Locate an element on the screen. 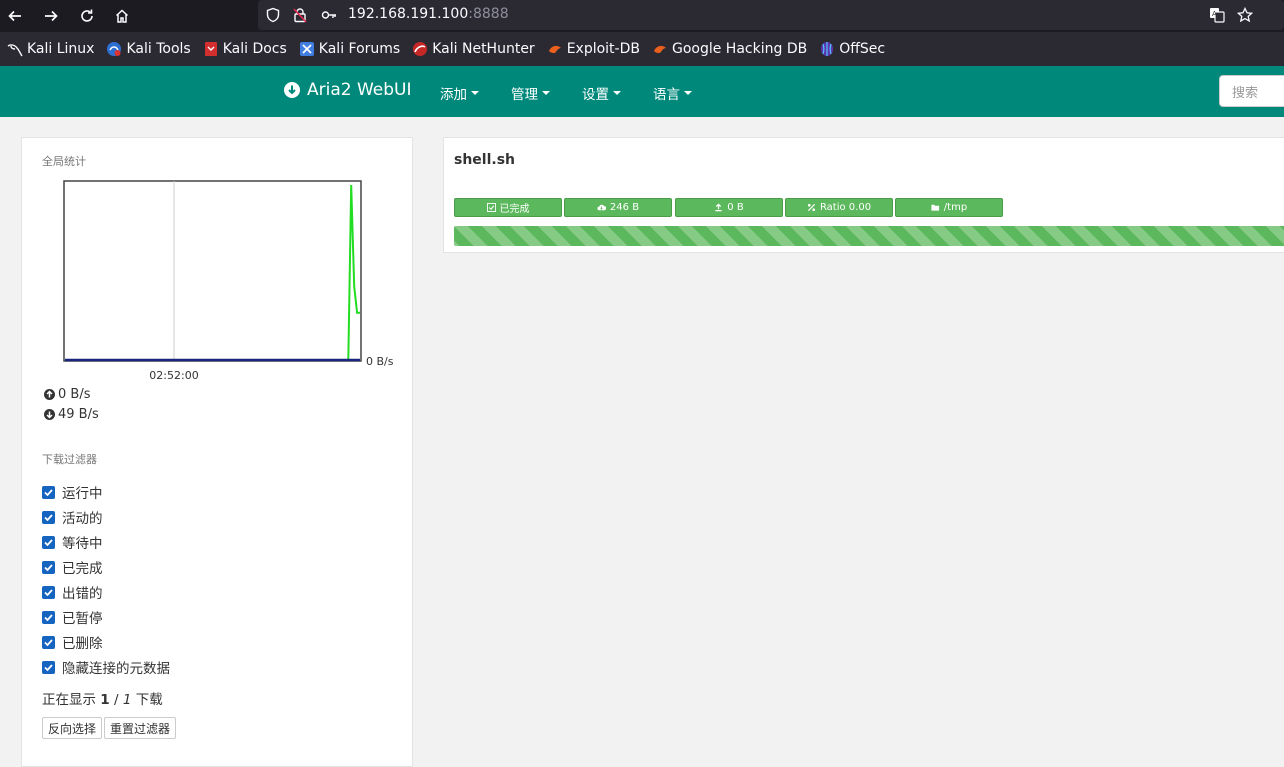 The height and width of the screenshot is (767, 1284). filter-hide-metadata: 隐藏连接的元数据 is located at coordinates (106, 667).